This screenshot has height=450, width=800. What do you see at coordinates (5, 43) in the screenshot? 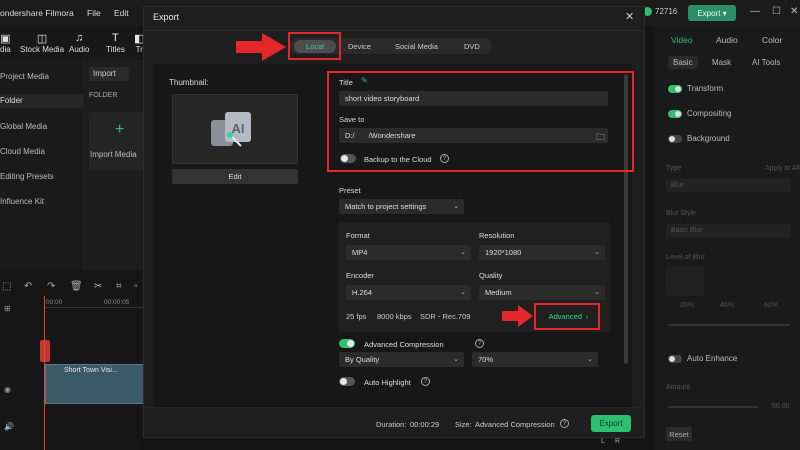
I see `tool-media: ▣ dia` at bounding box center [5, 43].